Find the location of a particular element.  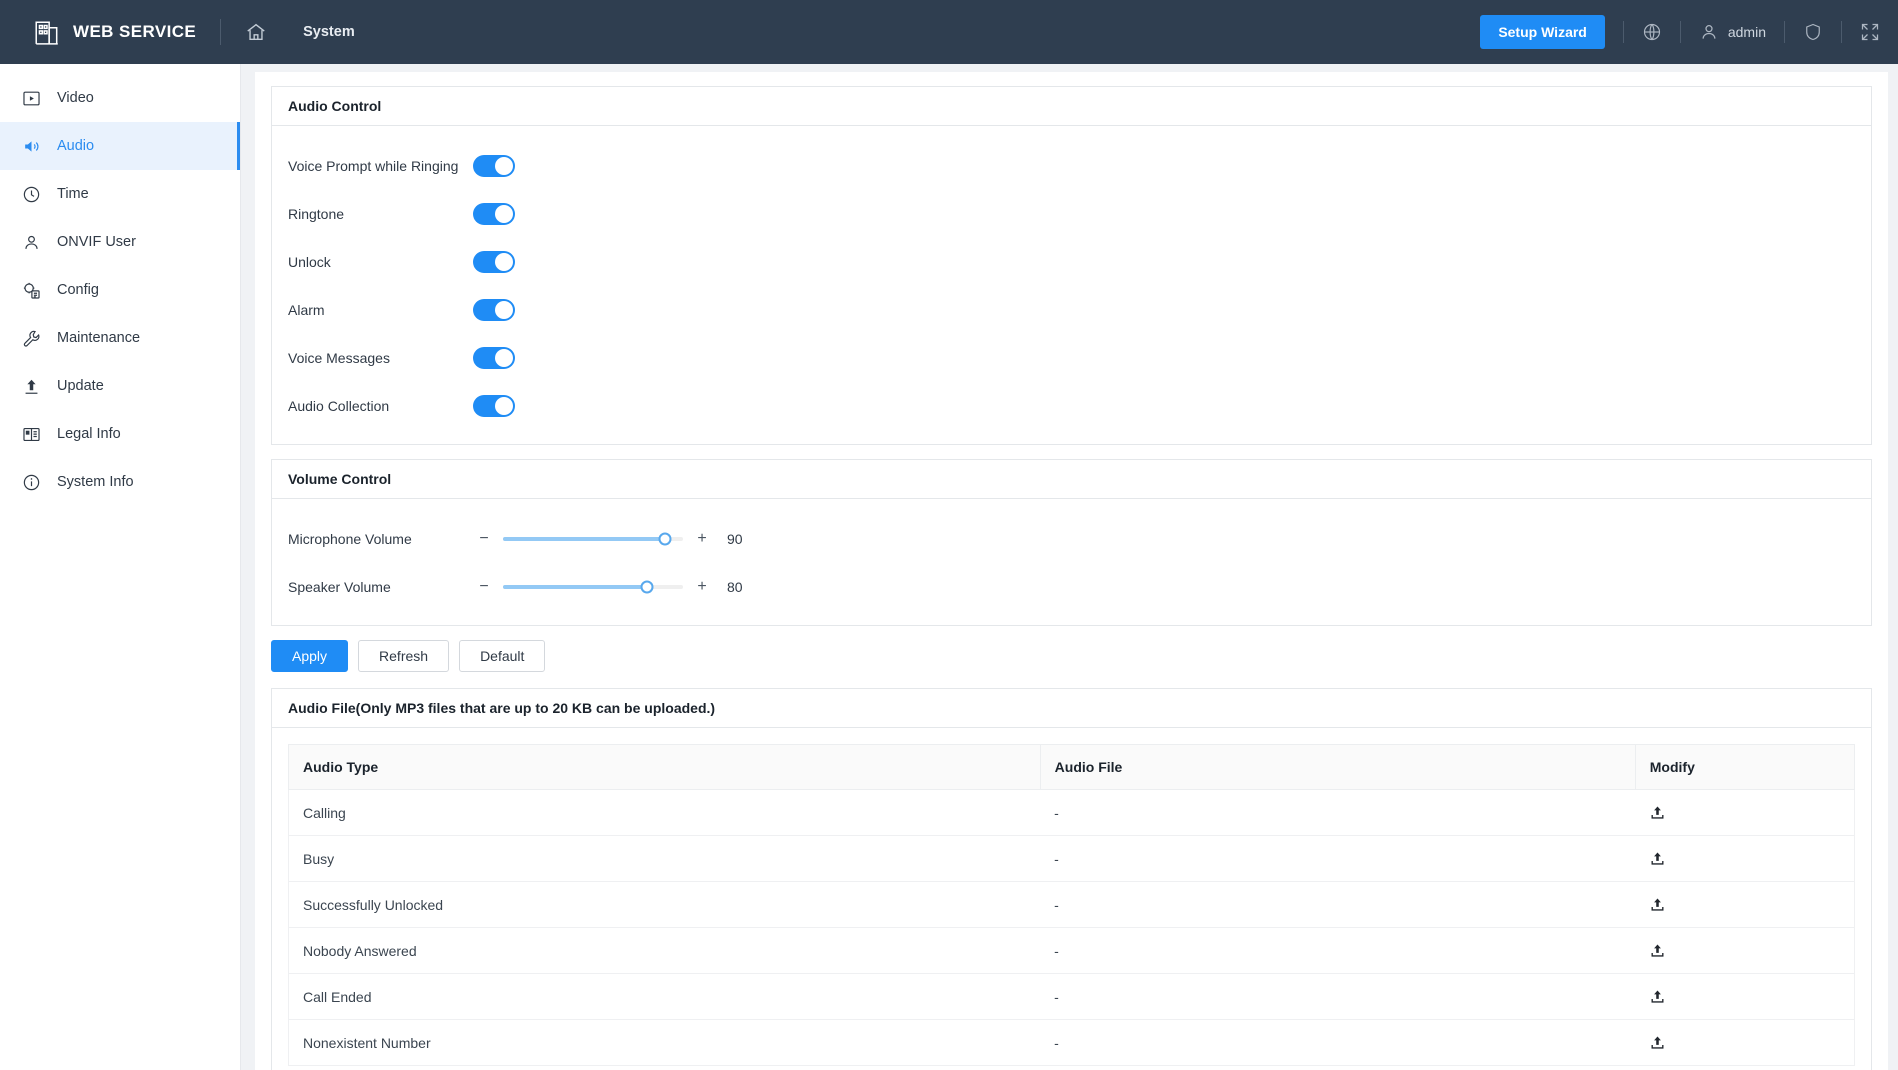

user-name-label: admin is located at coordinates (1746, 32).